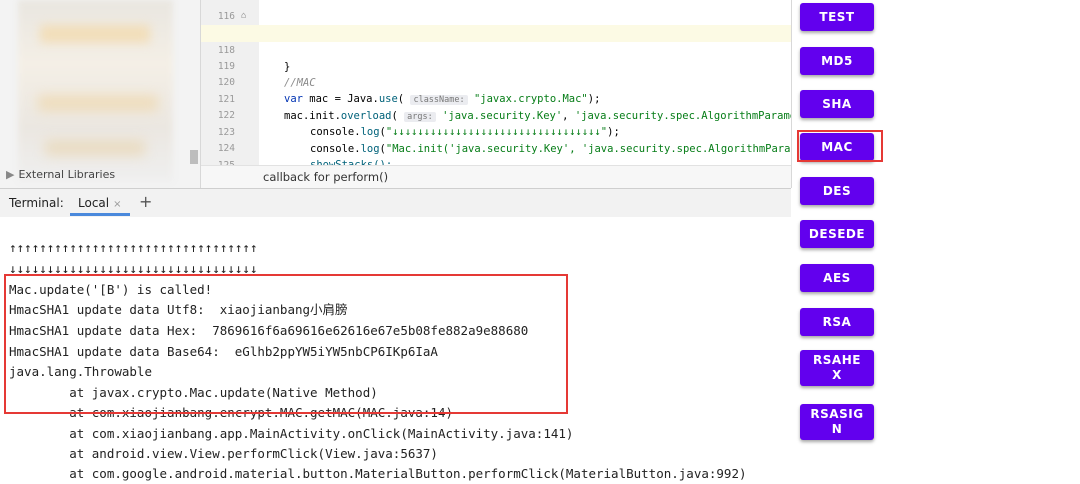 This screenshot has height=484, width=1080. What do you see at coordinates (496, 176) in the screenshot?
I see `breadcrumb: callback for perform()` at bounding box center [496, 176].